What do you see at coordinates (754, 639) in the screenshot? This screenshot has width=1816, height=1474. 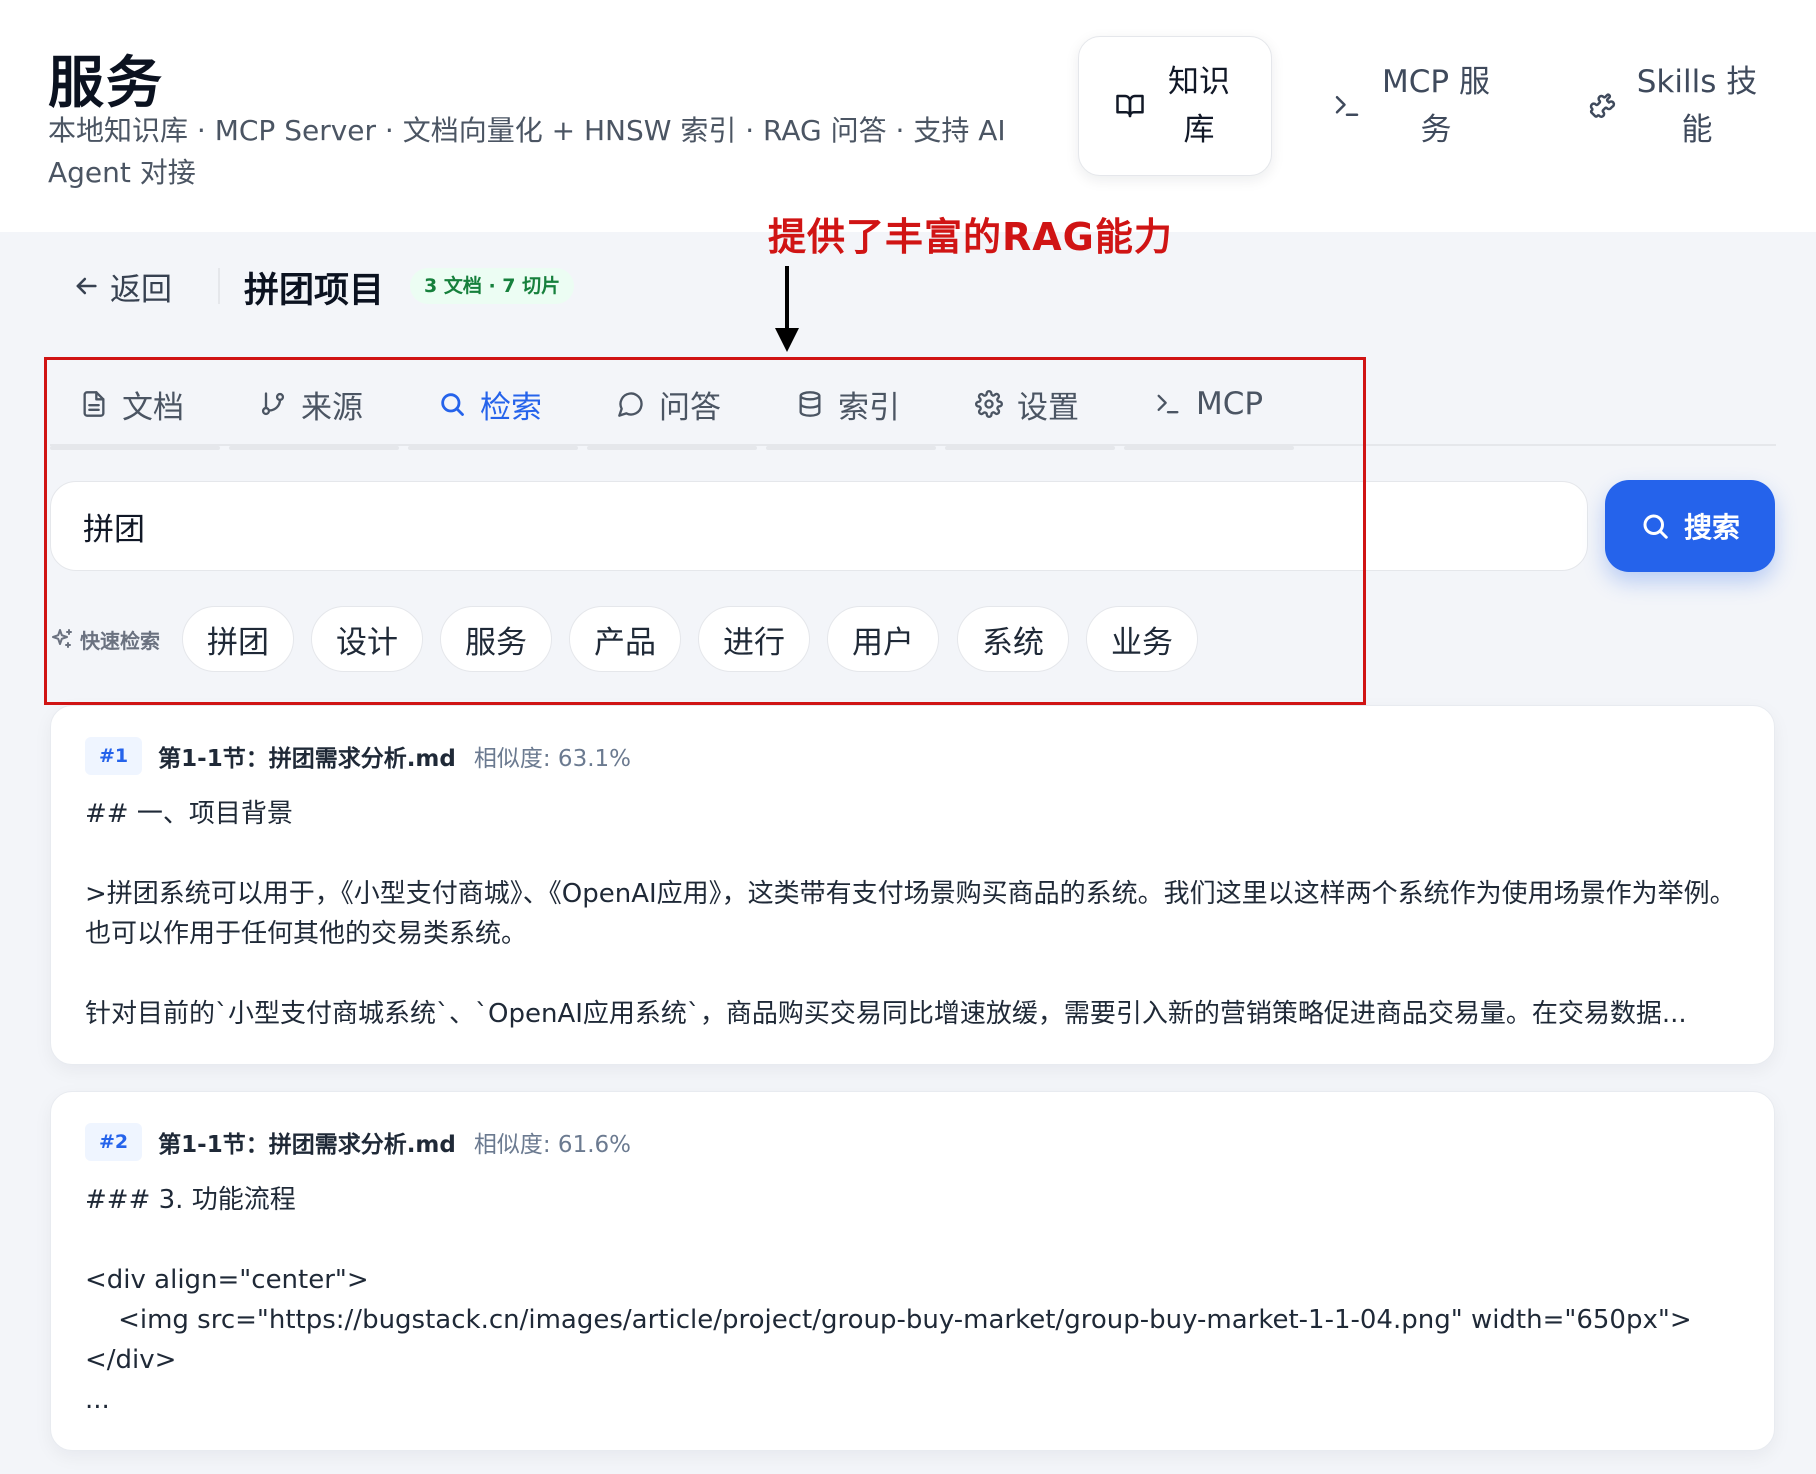 I see `quick-chip: 进行` at bounding box center [754, 639].